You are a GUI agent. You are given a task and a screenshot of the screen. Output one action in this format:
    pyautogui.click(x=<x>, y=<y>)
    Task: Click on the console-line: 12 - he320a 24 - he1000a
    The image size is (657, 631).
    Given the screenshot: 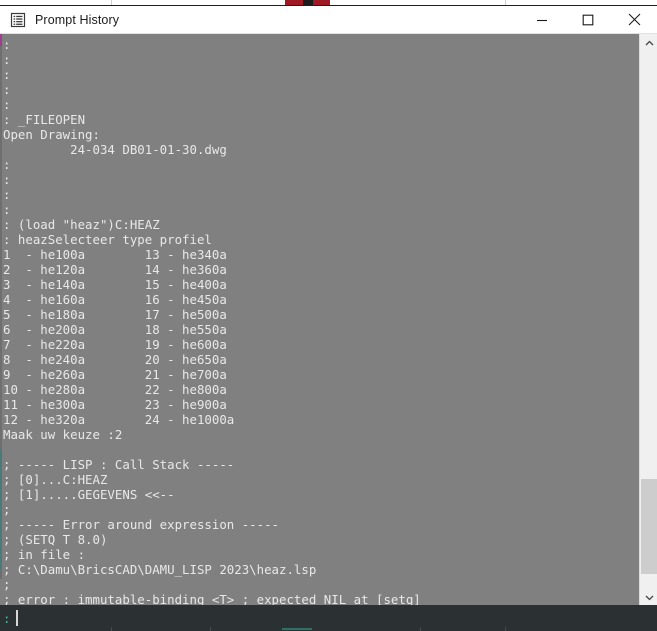 What is the action you would take?
    pyautogui.click(x=119, y=419)
    